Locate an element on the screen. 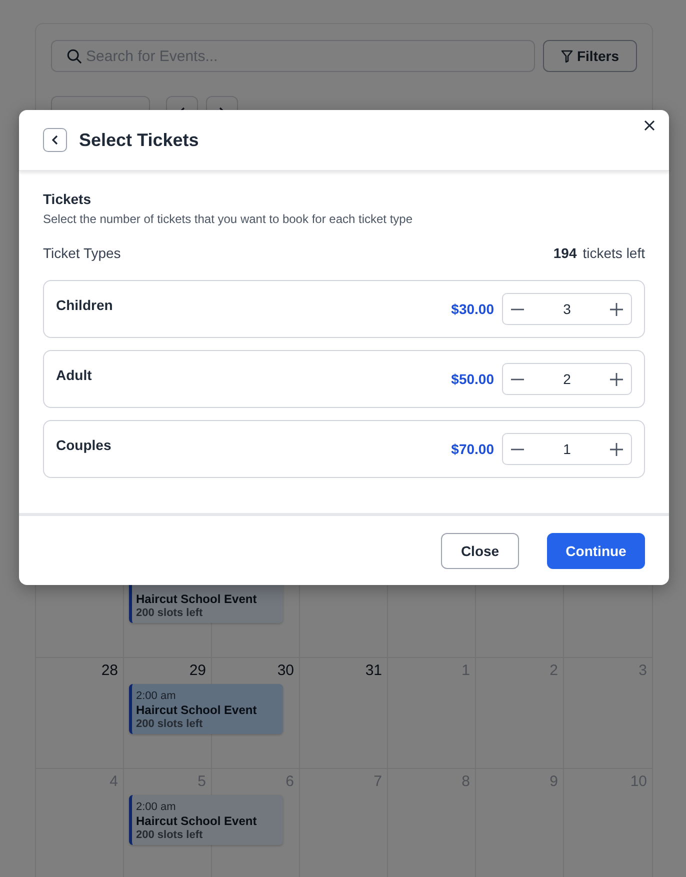  filter-icon is located at coordinates (566, 56).